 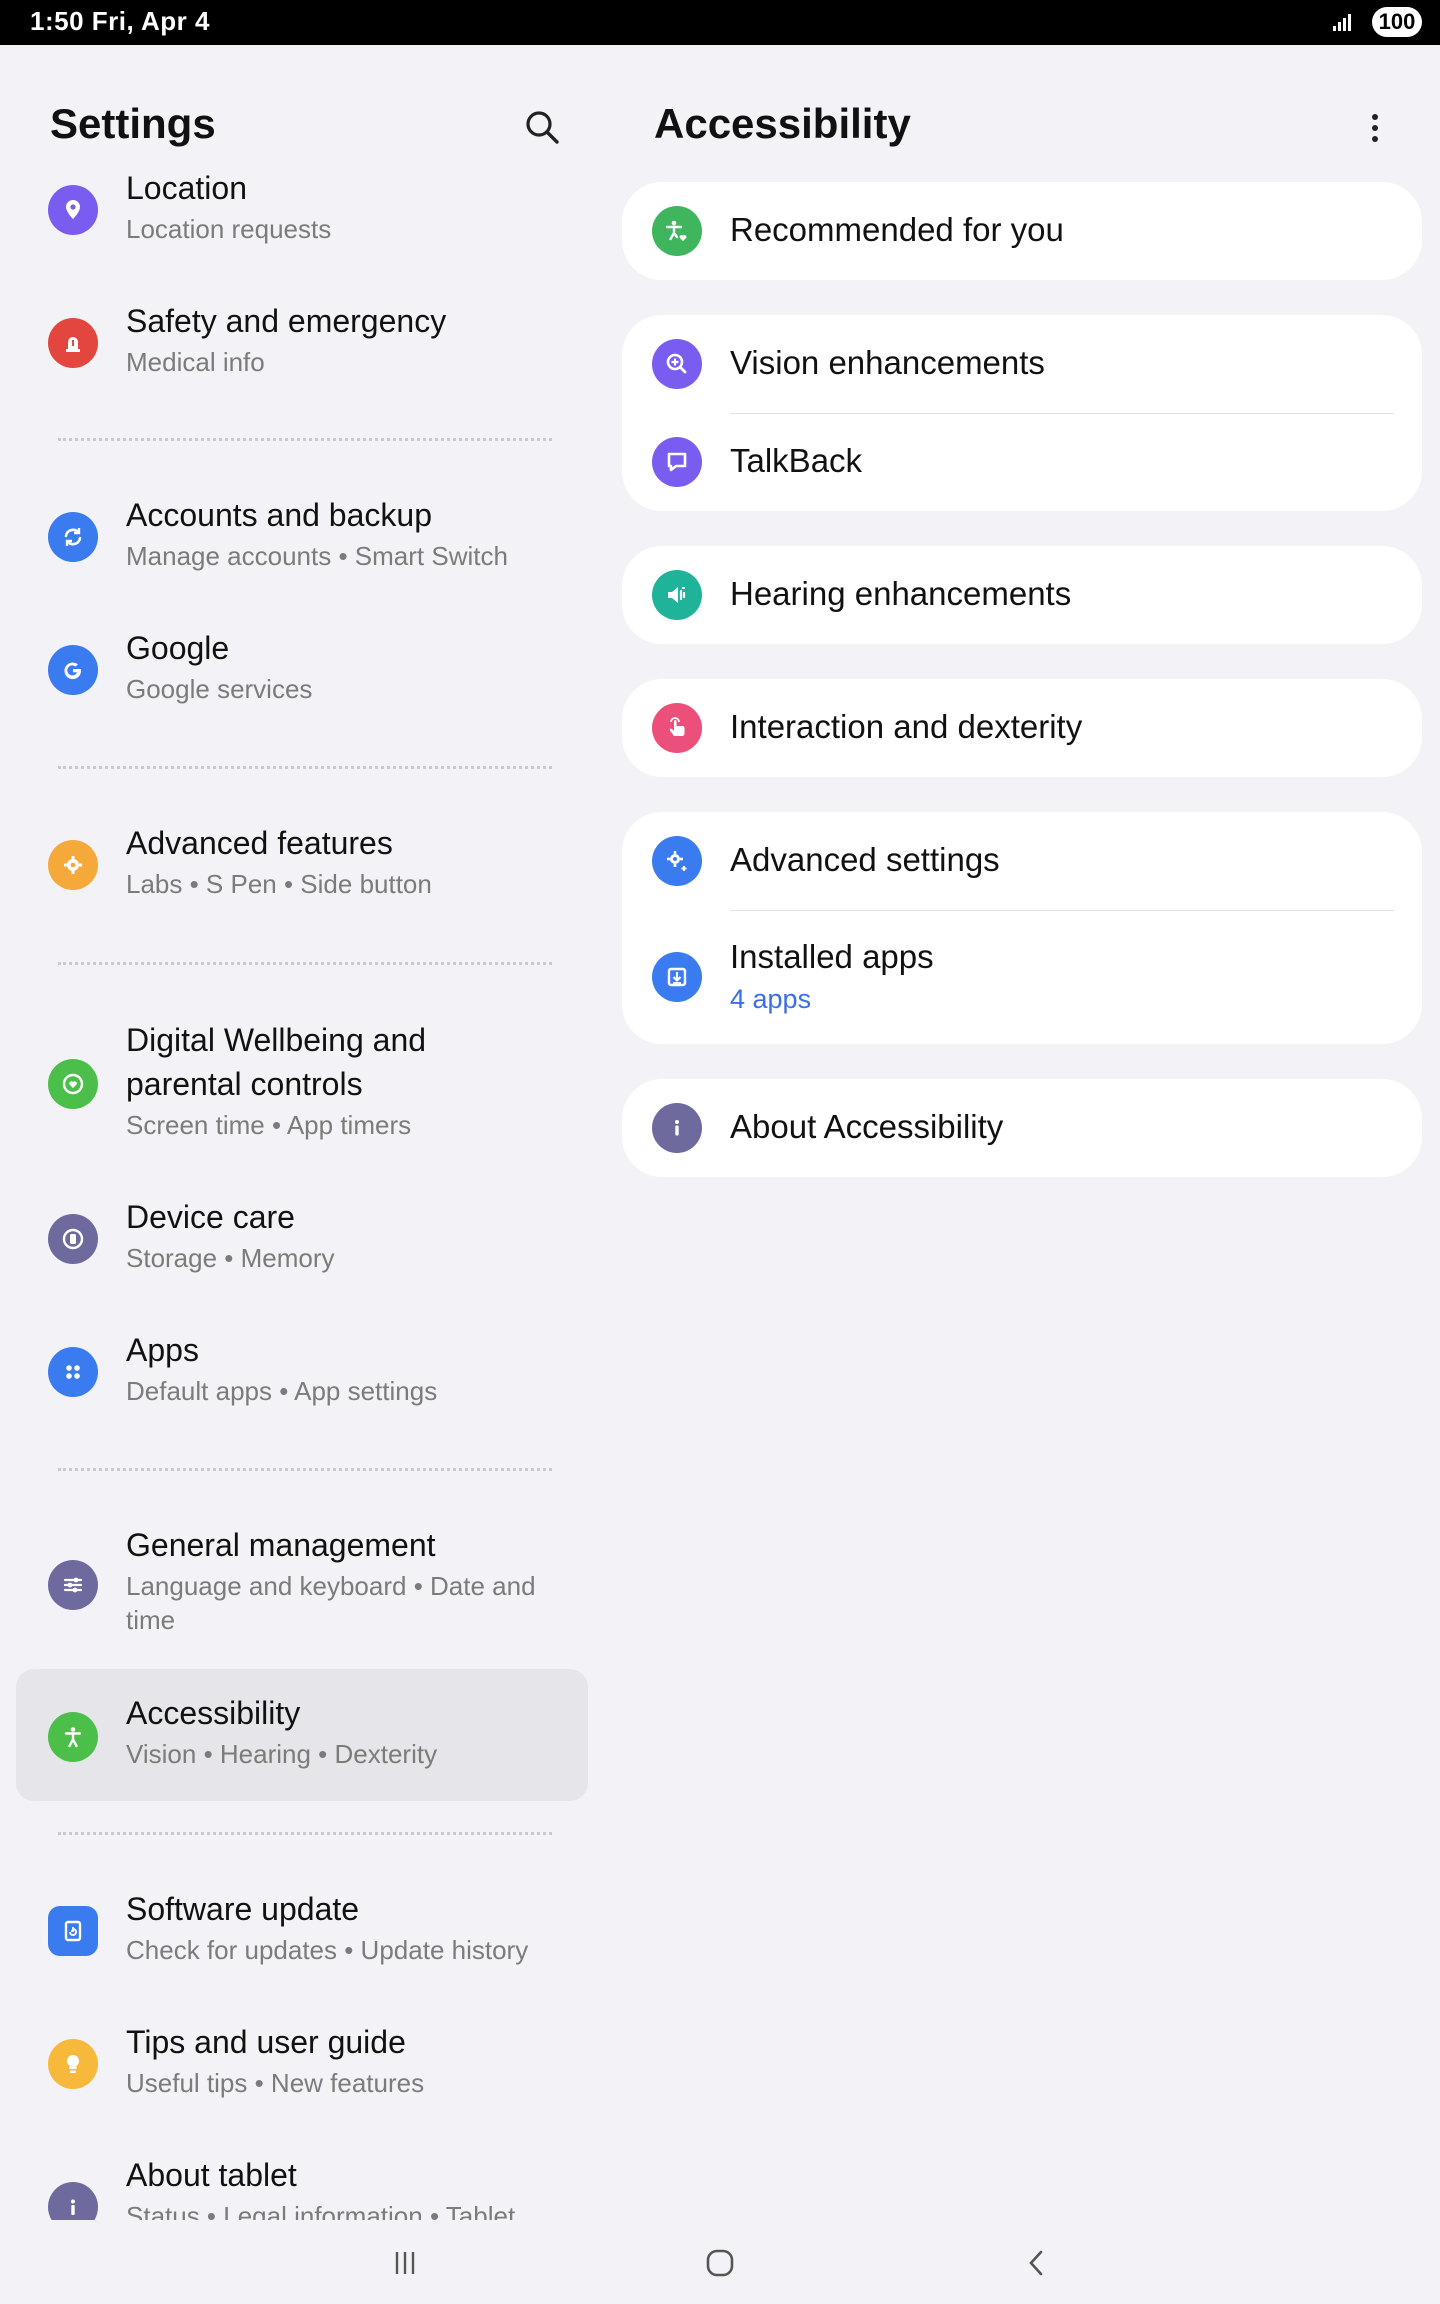 What do you see at coordinates (327, 1950) in the screenshot?
I see `settings-item-subtitle: Check for updates • Update history` at bounding box center [327, 1950].